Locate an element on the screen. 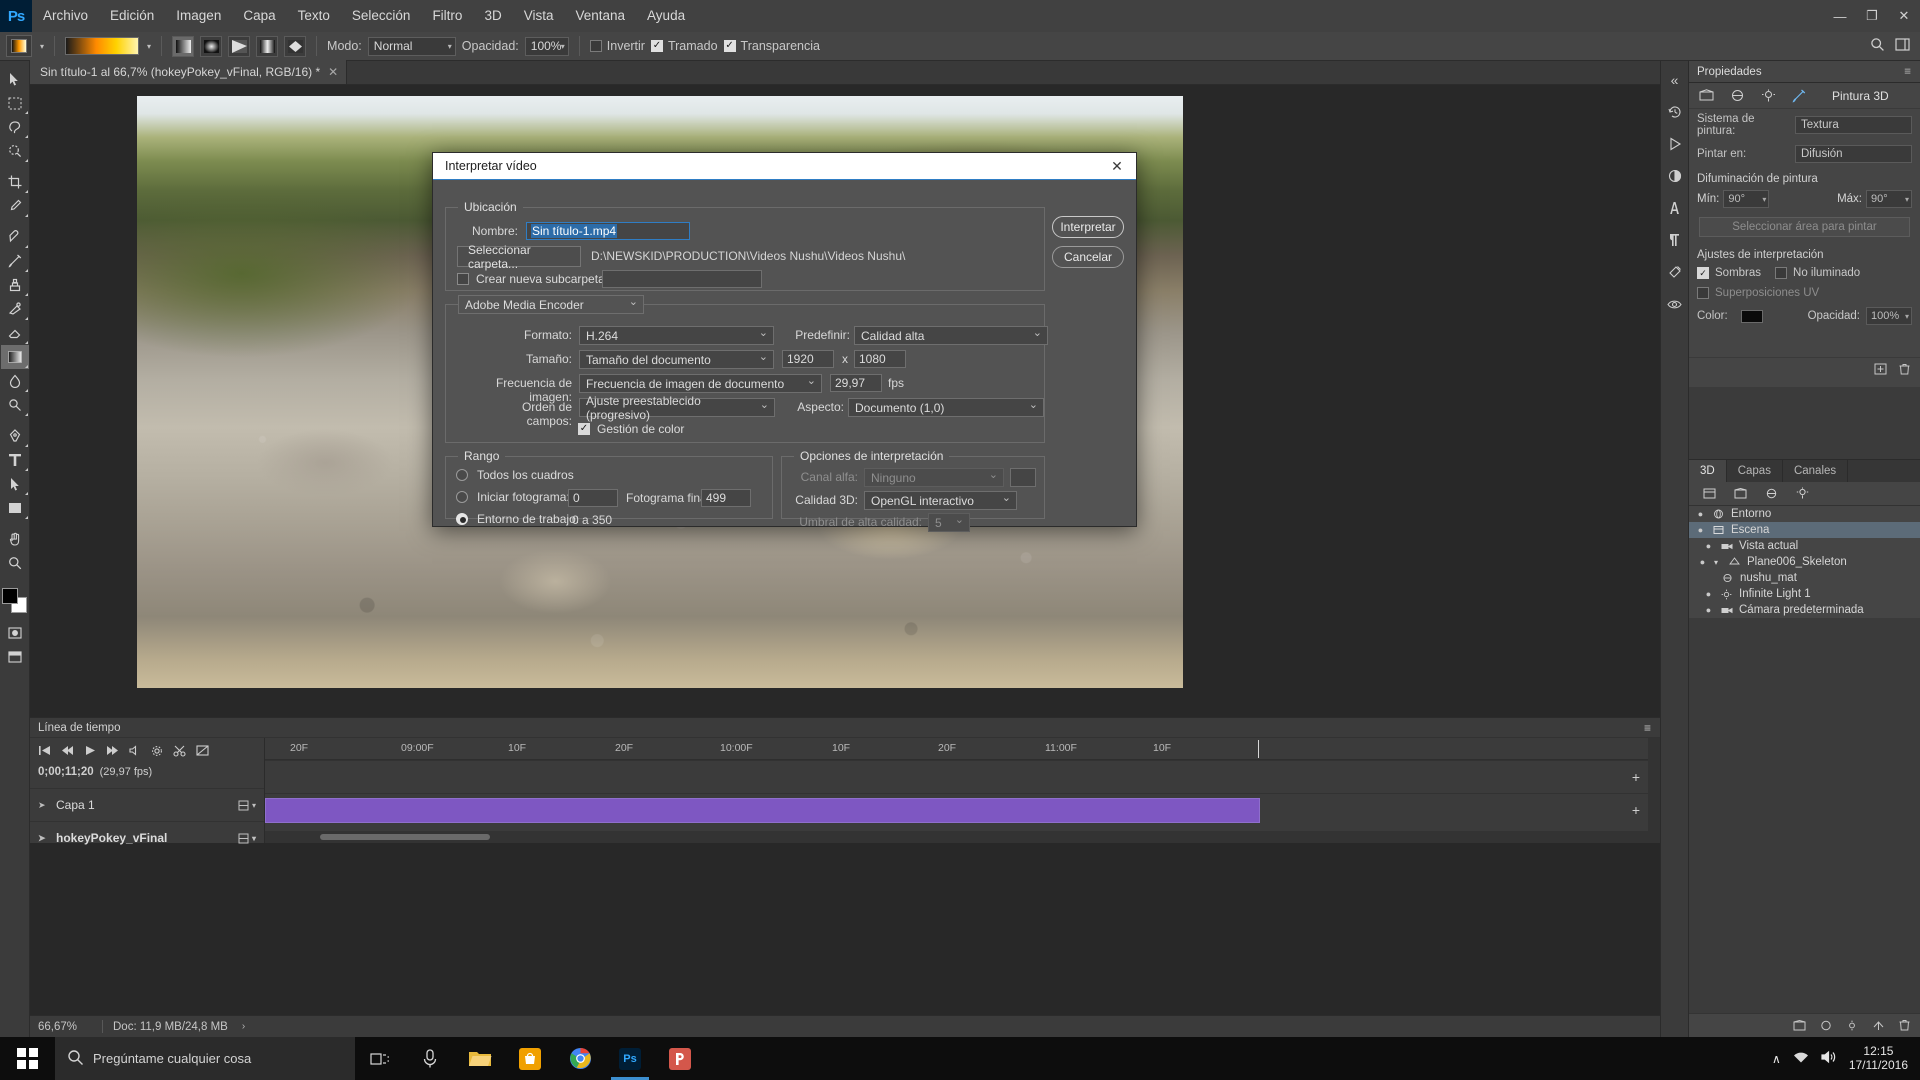 This screenshot has height=1080, width=1920. timeline-vertical-scrollbar is located at coordinates (1654, 790).